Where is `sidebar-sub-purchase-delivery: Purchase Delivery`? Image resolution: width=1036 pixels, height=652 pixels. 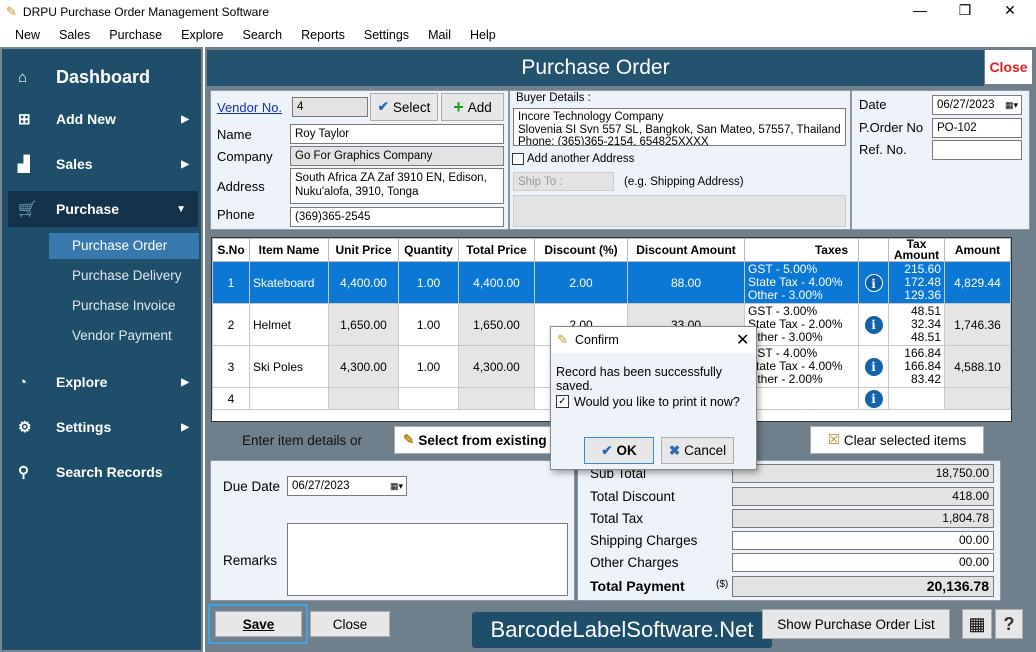
sidebar-sub-purchase-delivery: Purchase Delivery is located at coordinates (124, 276).